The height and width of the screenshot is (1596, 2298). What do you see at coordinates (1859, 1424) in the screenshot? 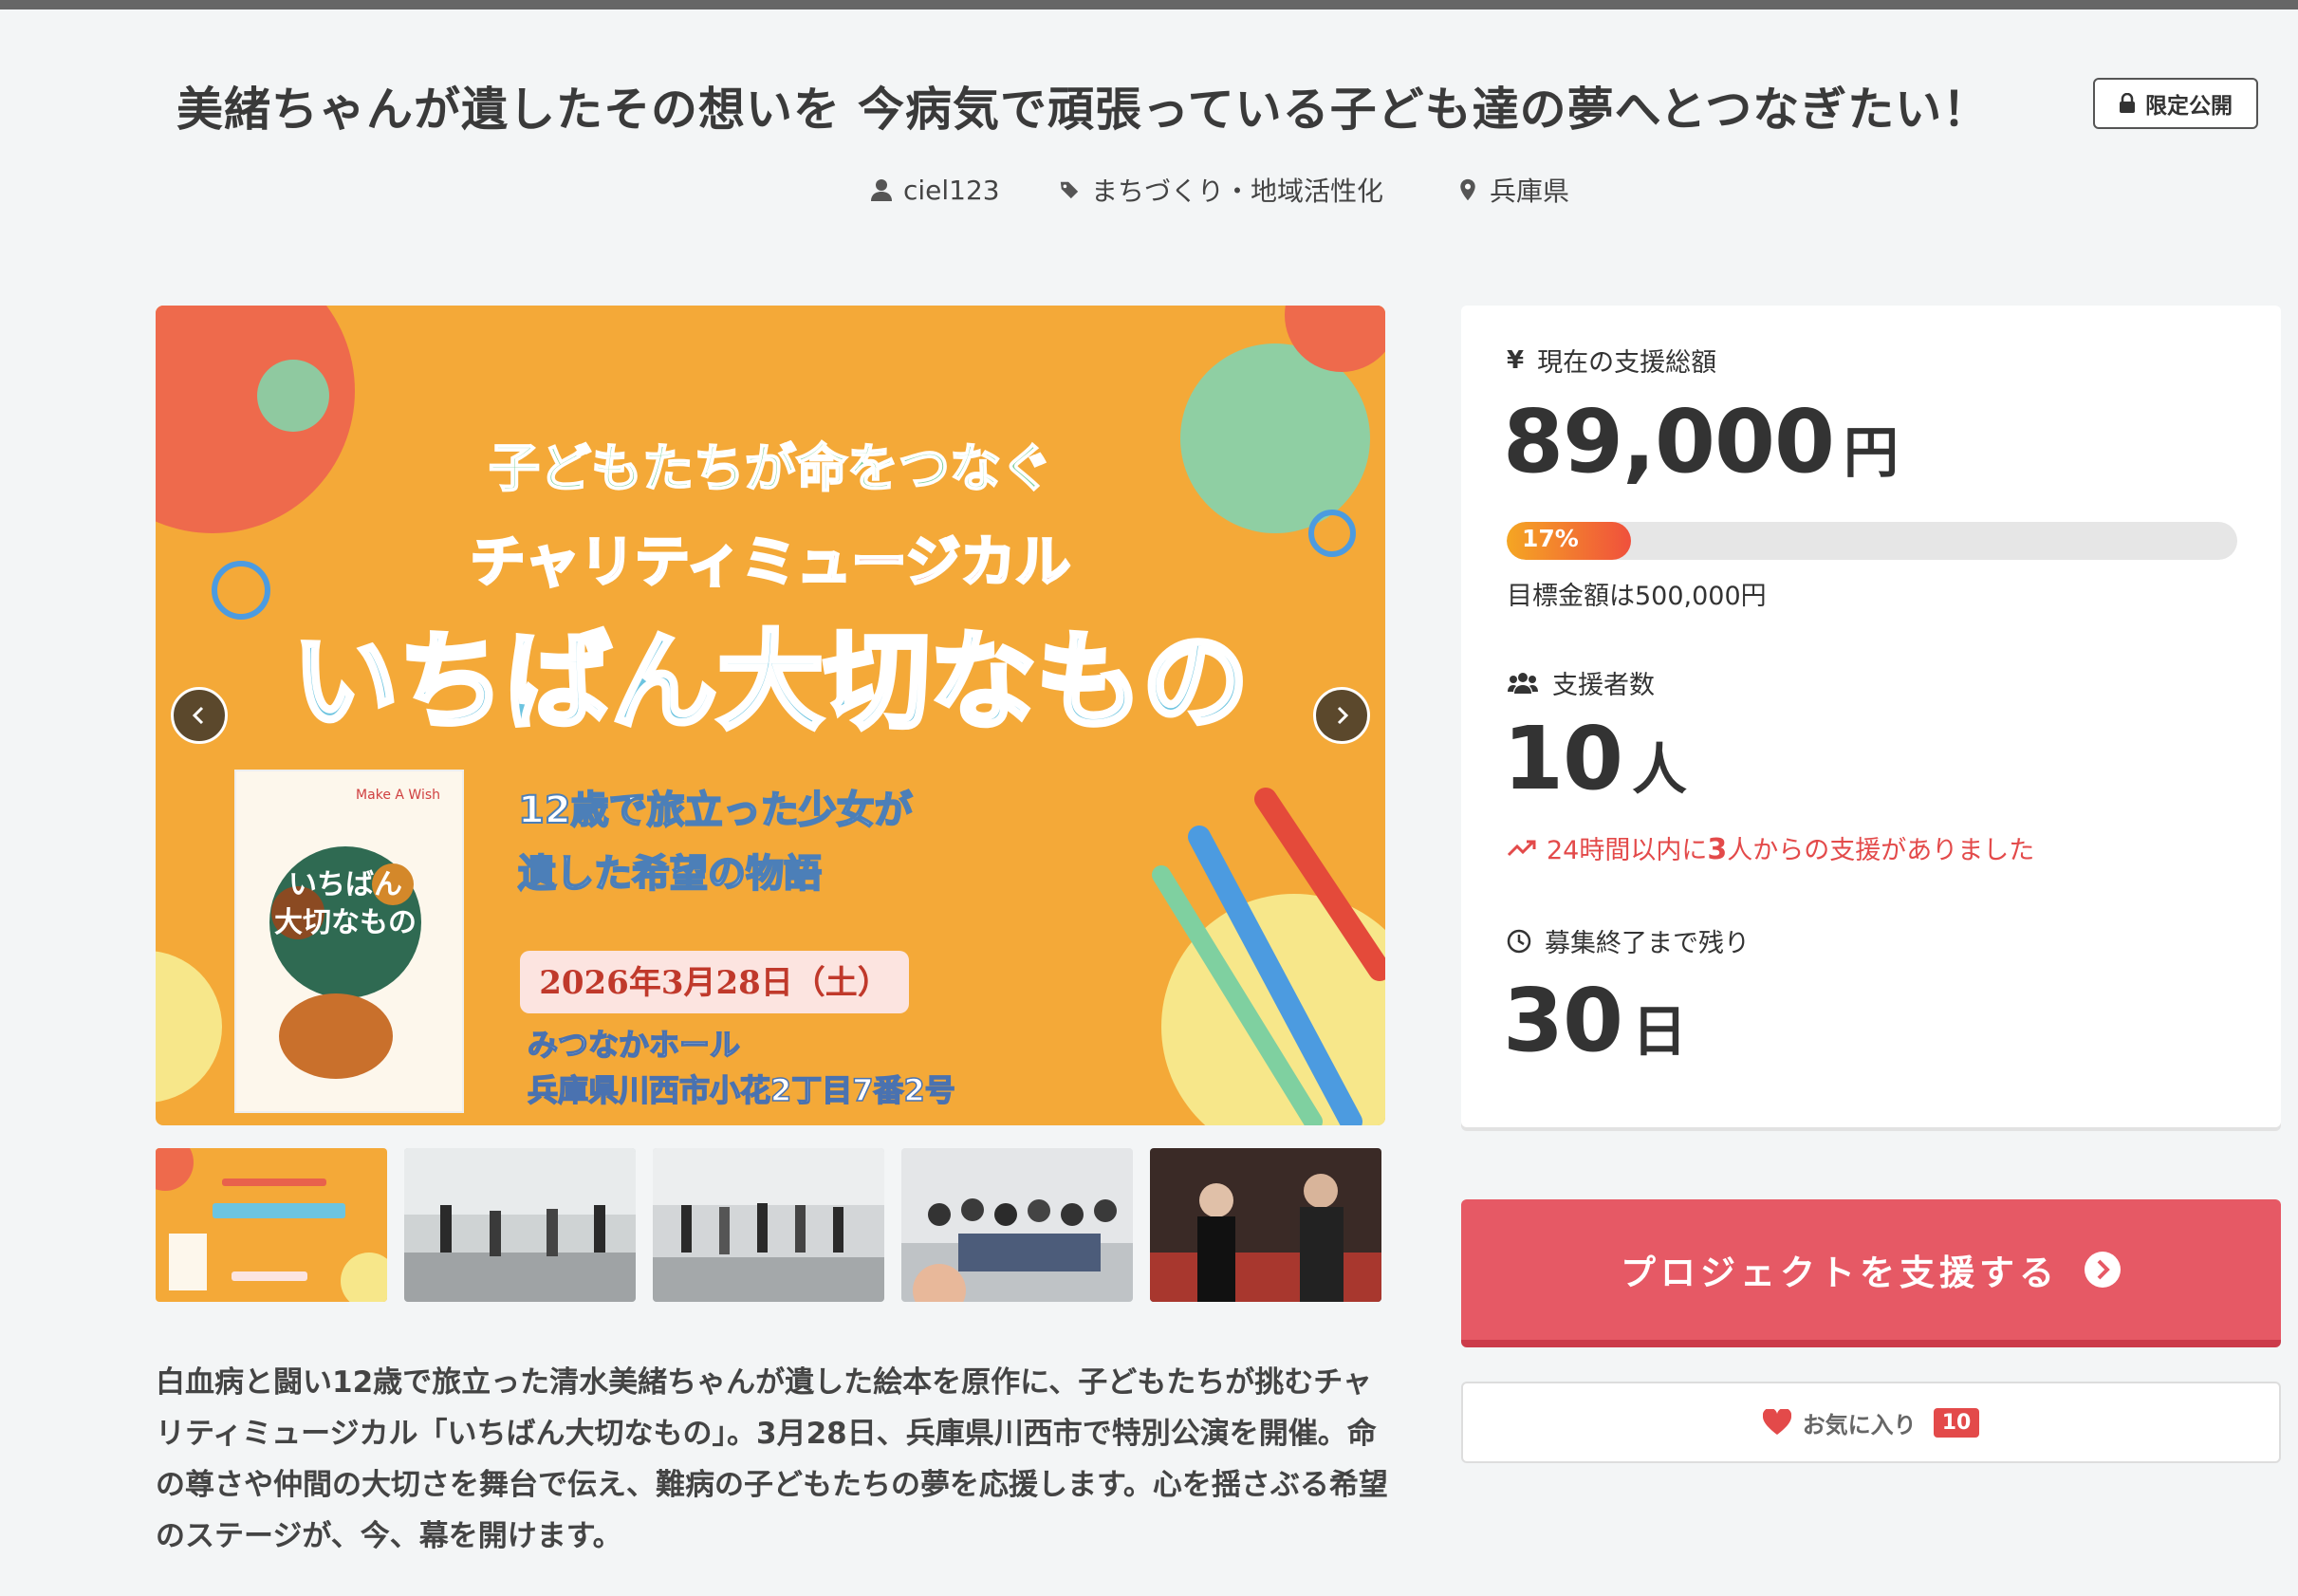
I see `favorite-label: お気に入り` at bounding box center [1859, 1424].